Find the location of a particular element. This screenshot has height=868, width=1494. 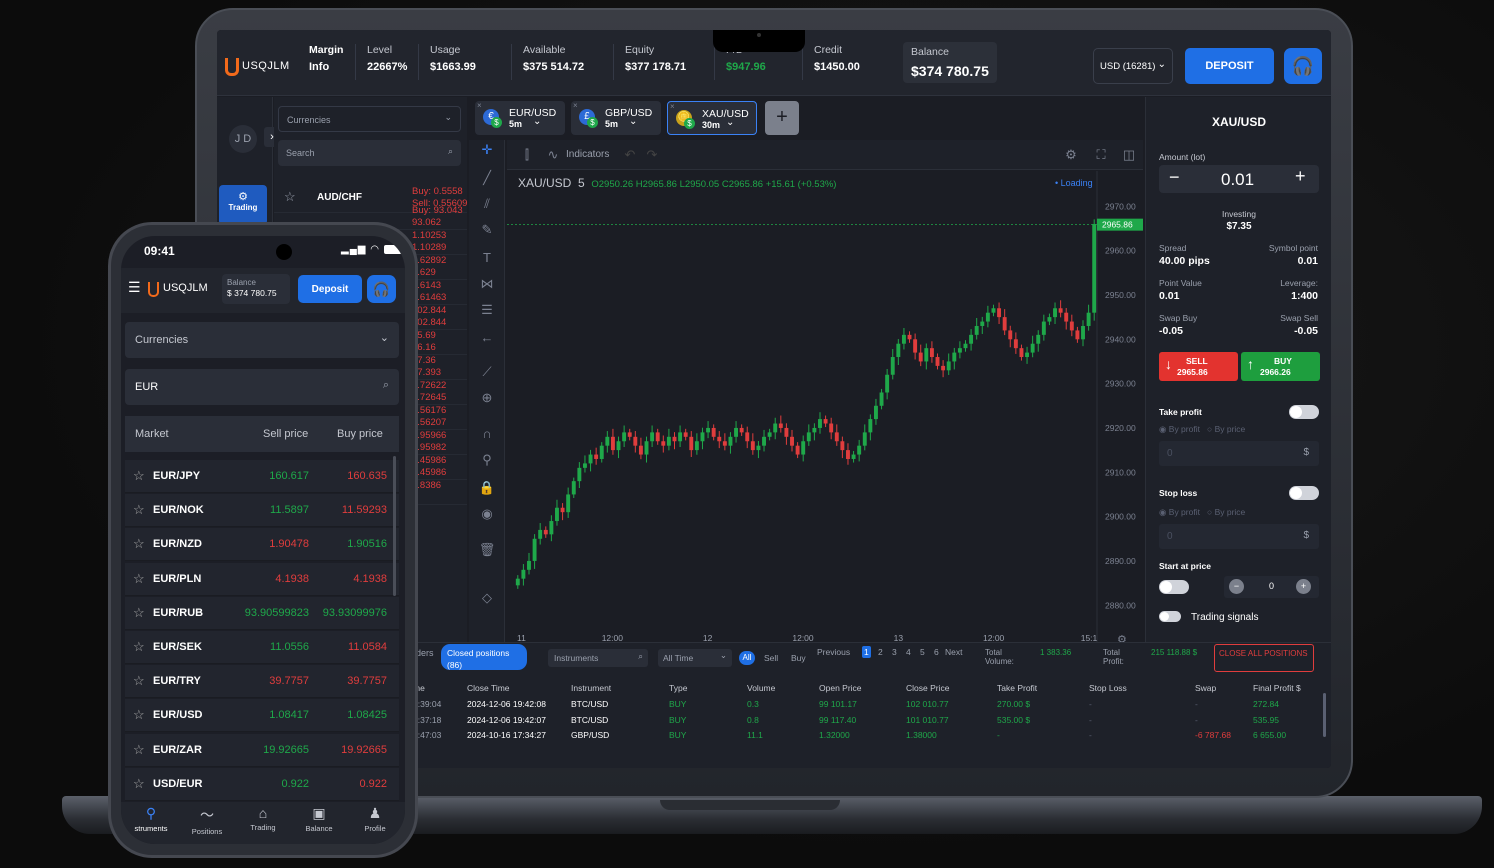

deposit-button: Deposit is located at coordinates (330, 289).